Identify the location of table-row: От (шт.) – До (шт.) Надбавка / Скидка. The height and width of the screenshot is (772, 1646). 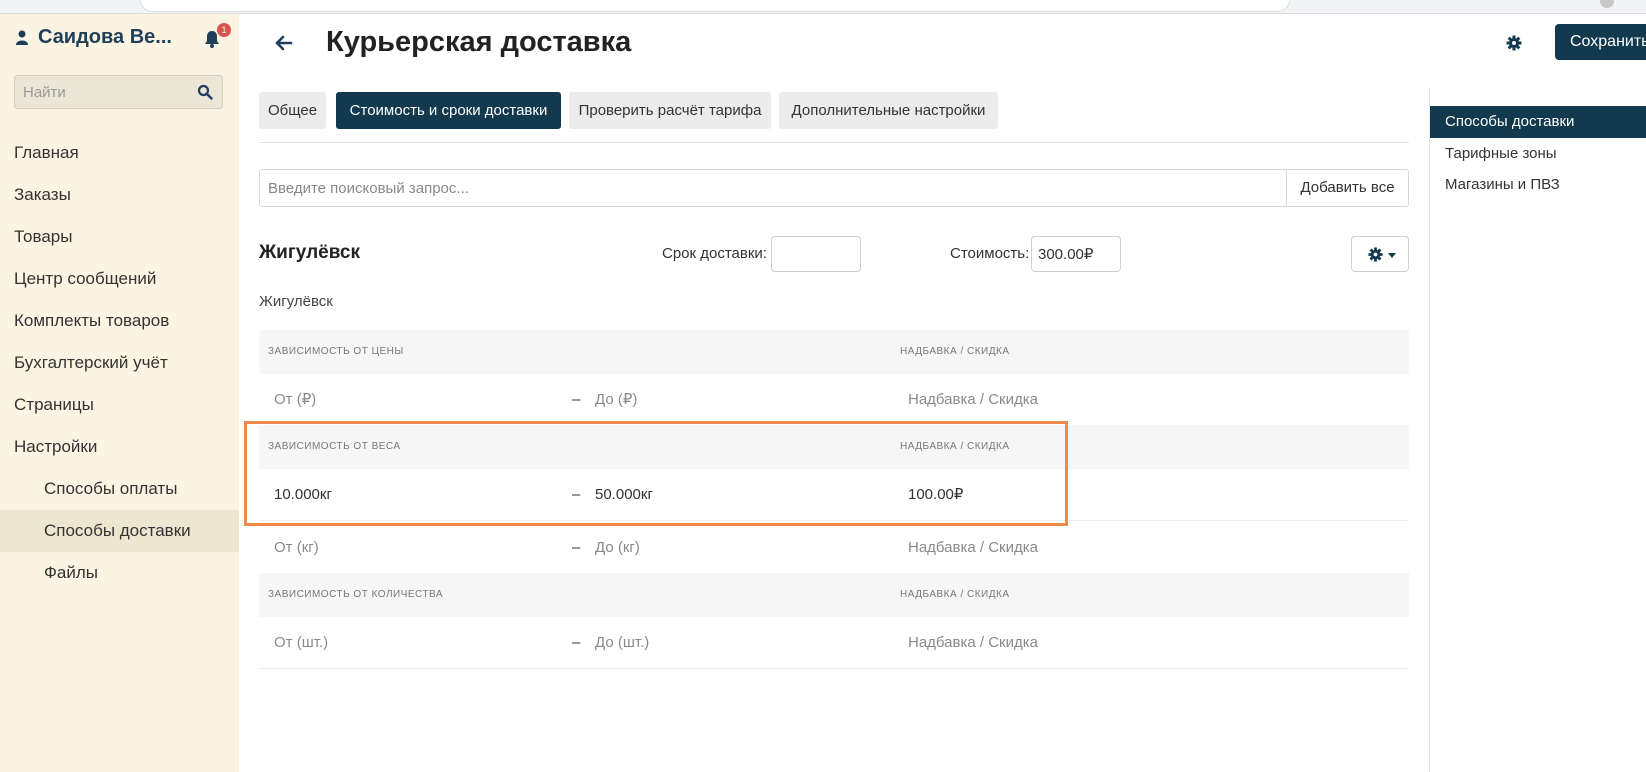
(834, 643).